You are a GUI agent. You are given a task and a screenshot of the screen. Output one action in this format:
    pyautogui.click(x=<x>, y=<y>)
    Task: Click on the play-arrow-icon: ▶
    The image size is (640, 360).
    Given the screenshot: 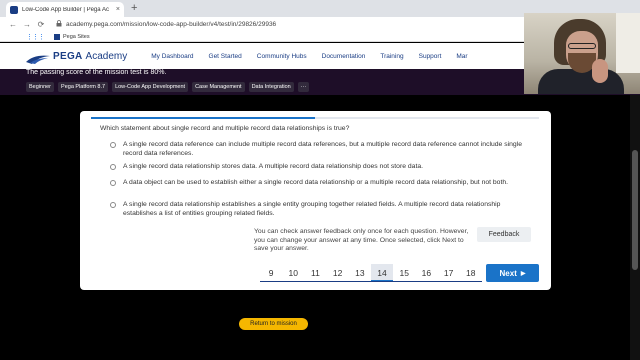 What is the action you would take?
    pyautogui.click(x=523, y=273)
    